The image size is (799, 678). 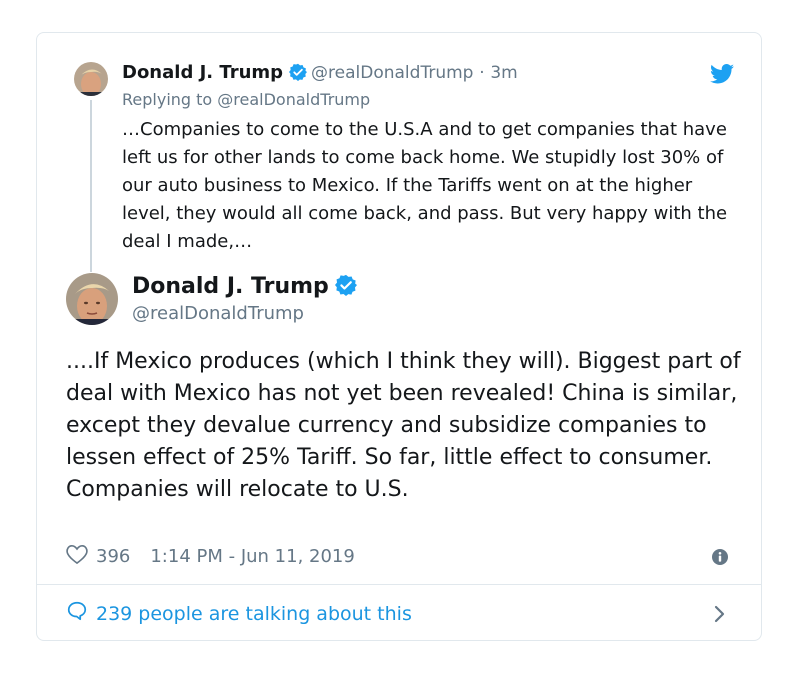 I want to click on thread-connector, so click(x=91, y=186).